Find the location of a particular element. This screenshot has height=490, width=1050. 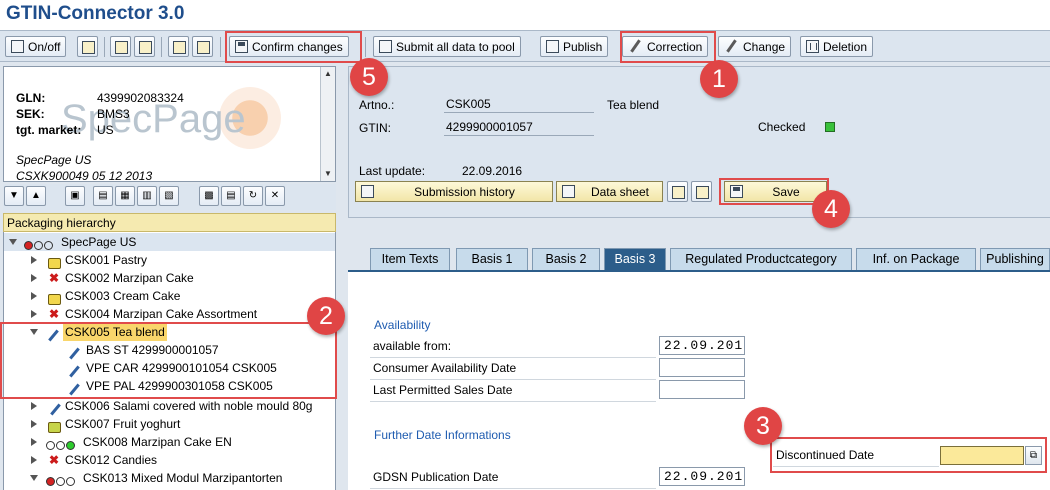

checked-label: Checked is located at coordinates (782, 127).